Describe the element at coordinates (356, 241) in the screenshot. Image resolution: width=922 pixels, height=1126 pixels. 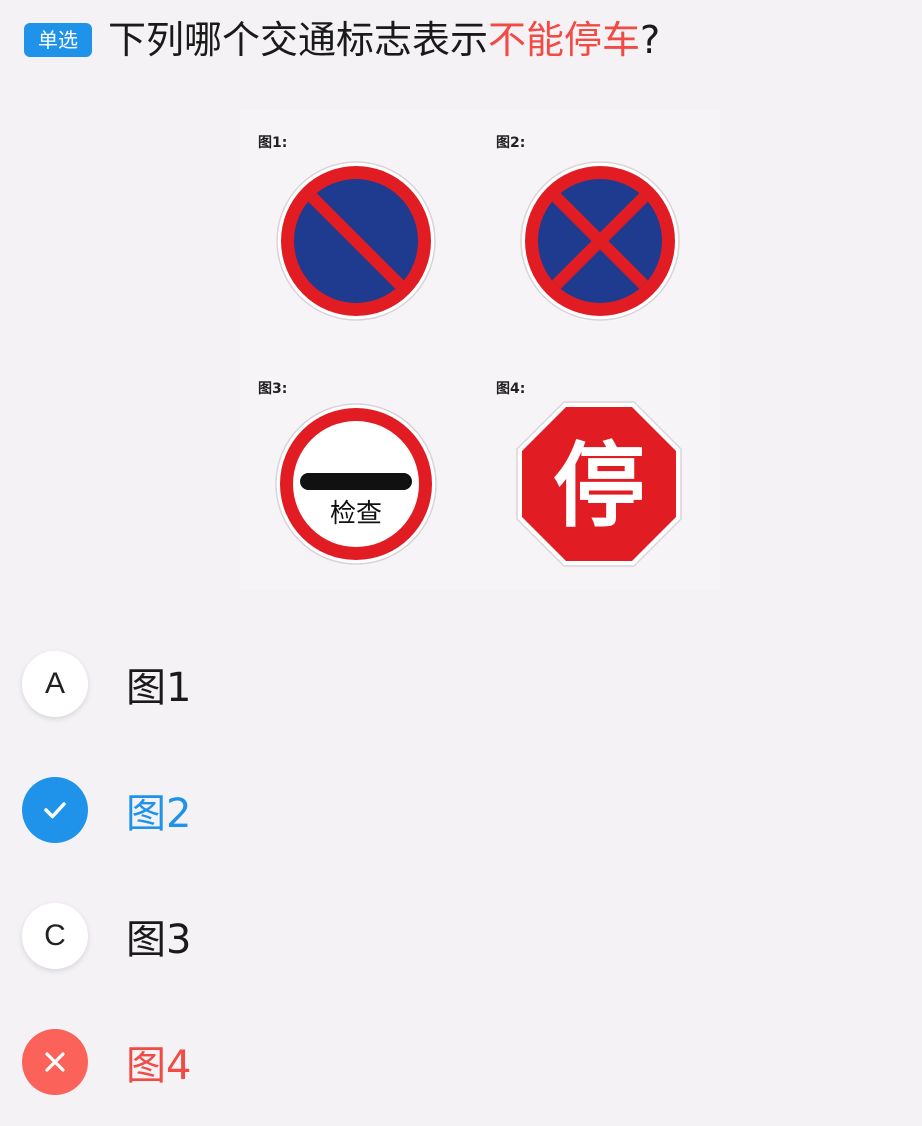
I see `no-parking-sign-icon` at that location.